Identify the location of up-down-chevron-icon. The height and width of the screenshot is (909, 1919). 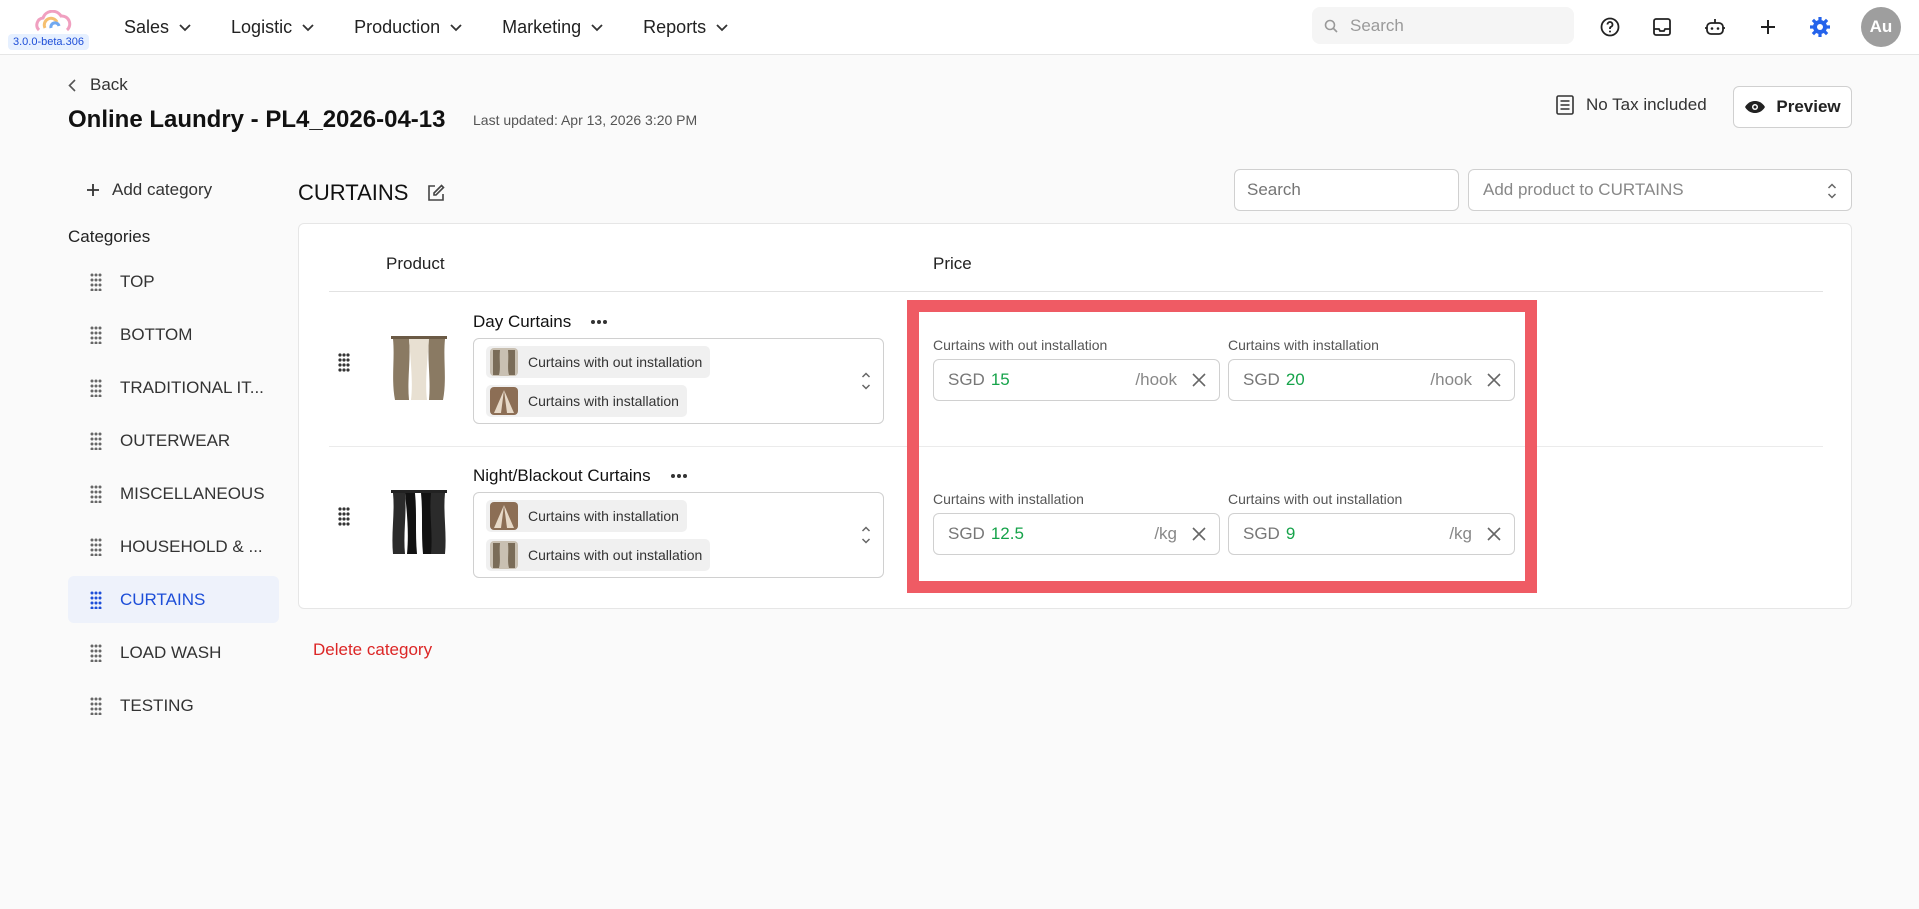
(866, 381).